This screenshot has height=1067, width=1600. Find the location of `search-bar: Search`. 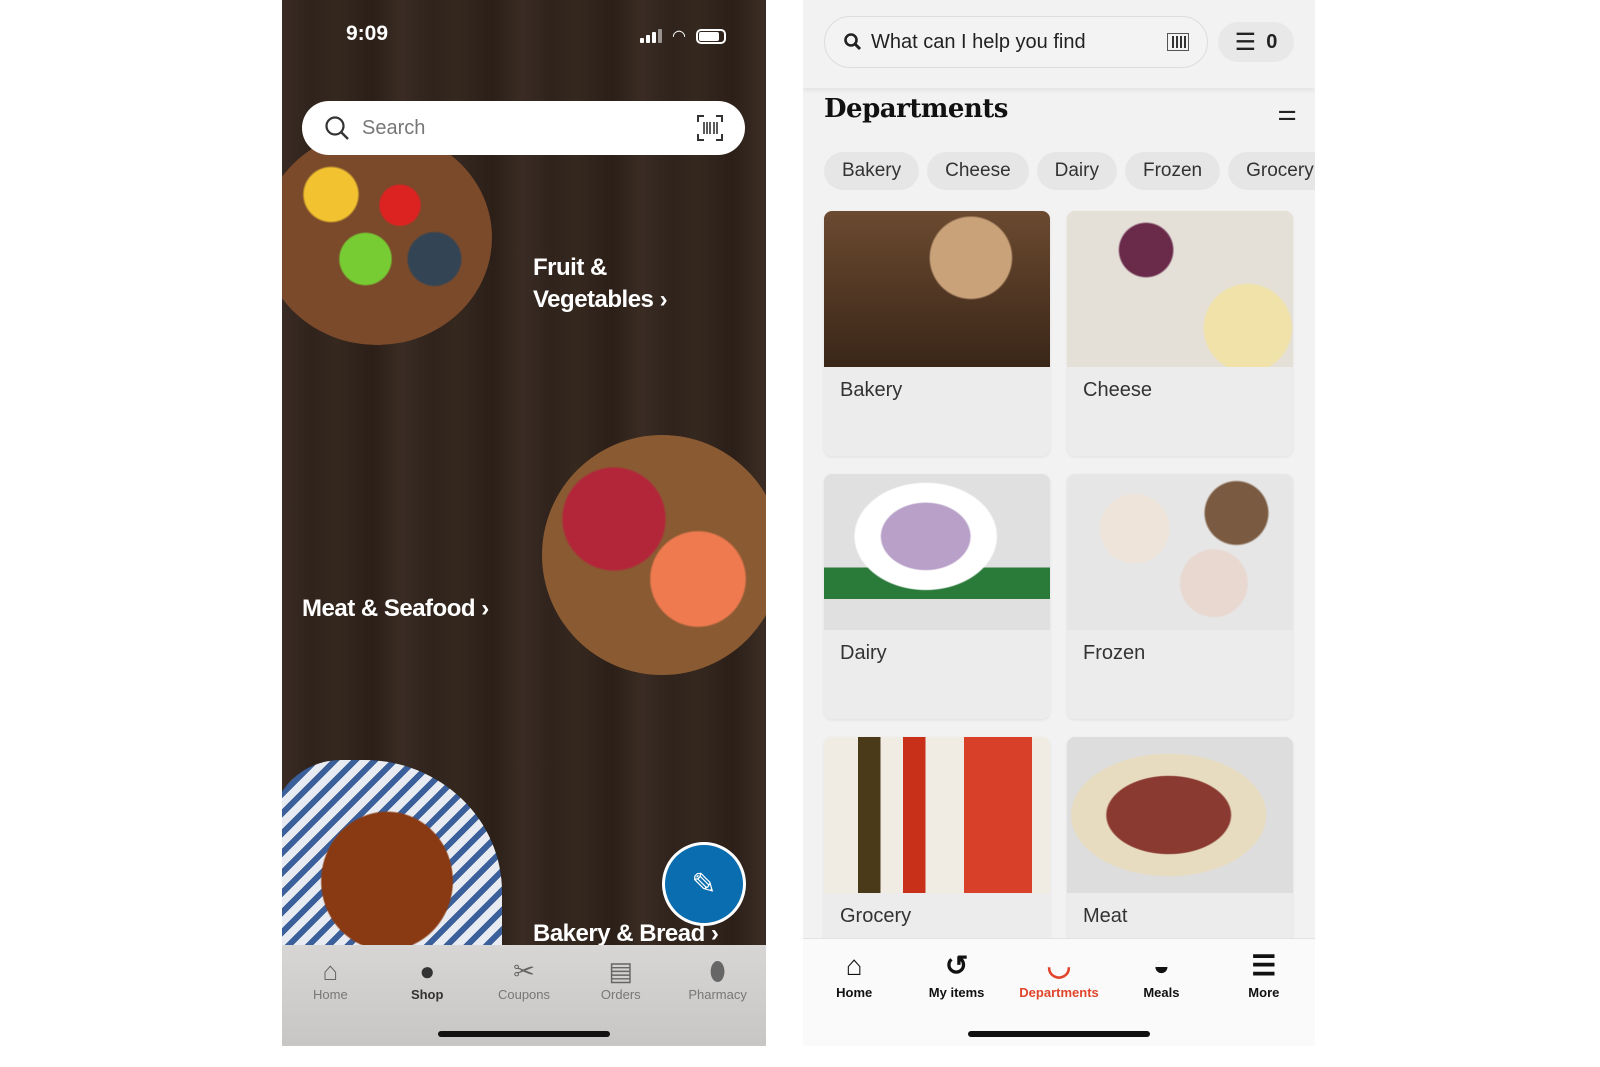

search-bar: Search is located at coordinates (523, 128).